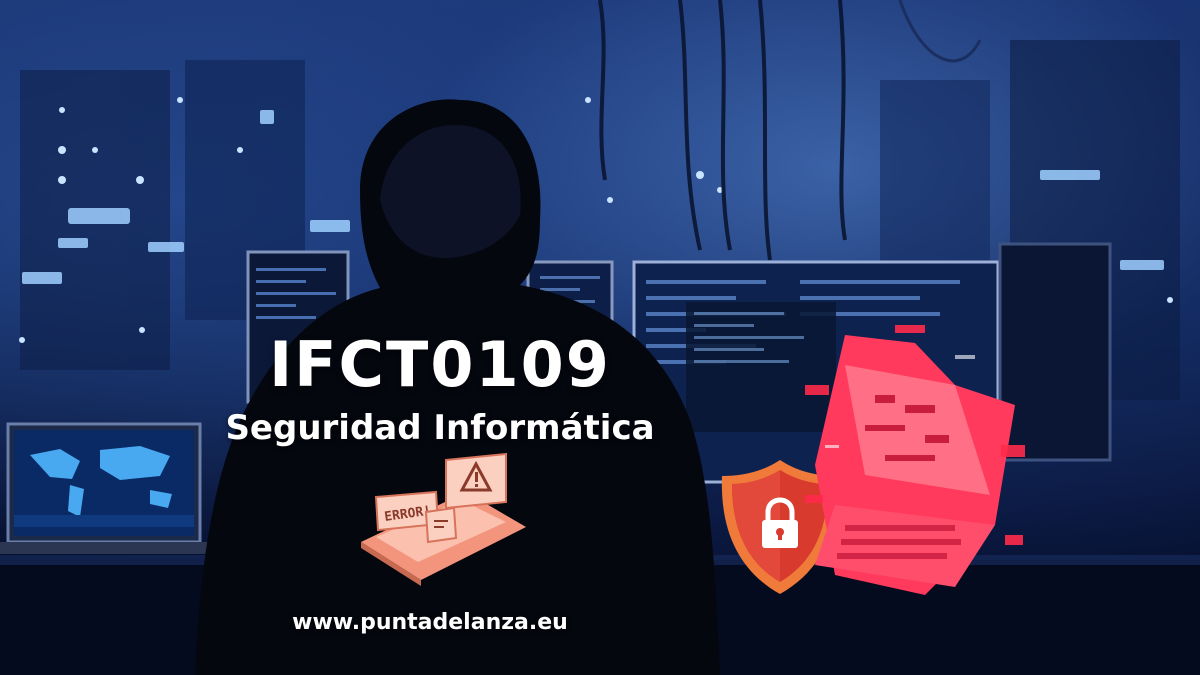 This screenshot has height=675, width=1200. I want to click on glitched-laptop-icon, so click(915, 460).